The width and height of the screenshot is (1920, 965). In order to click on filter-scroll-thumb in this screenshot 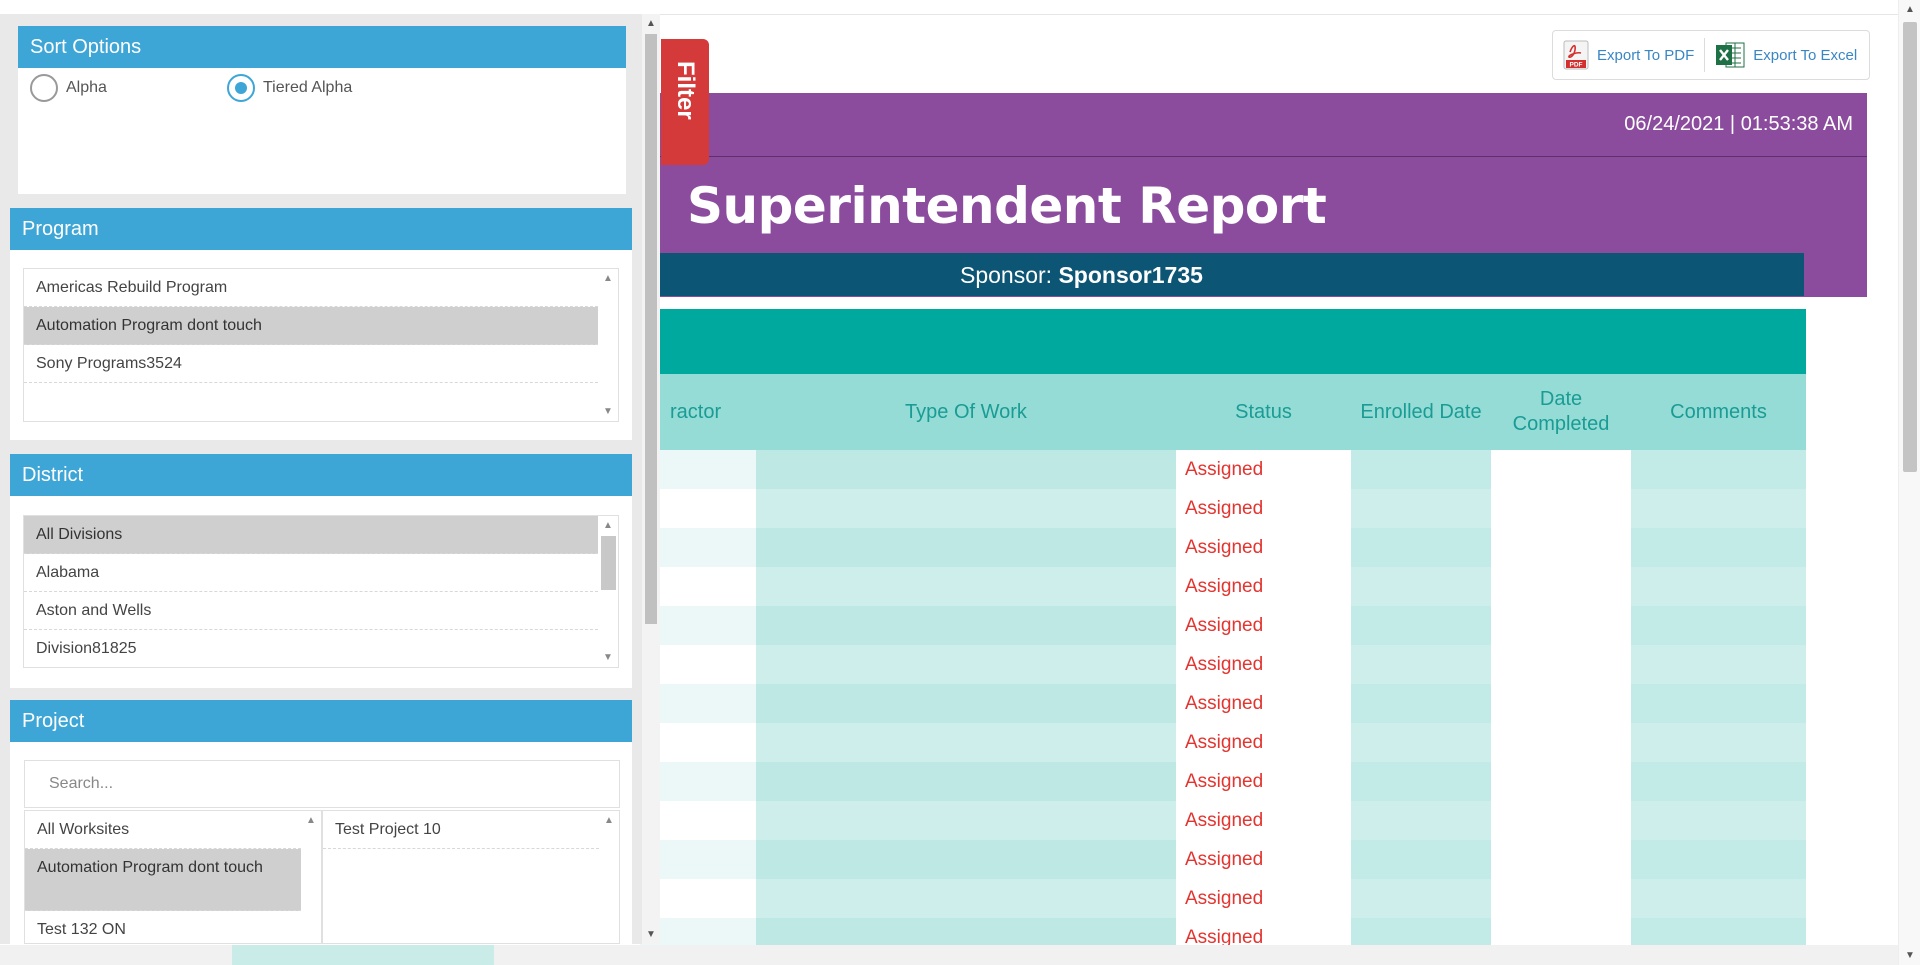, I will do `click(651, 329)`.